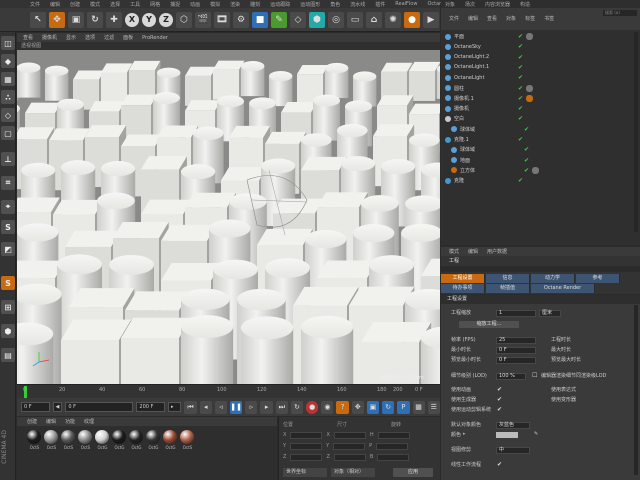  Describe the element at coordinates (336, 19) in the screenshot. I see `deformer-icon: ◎` at that location.